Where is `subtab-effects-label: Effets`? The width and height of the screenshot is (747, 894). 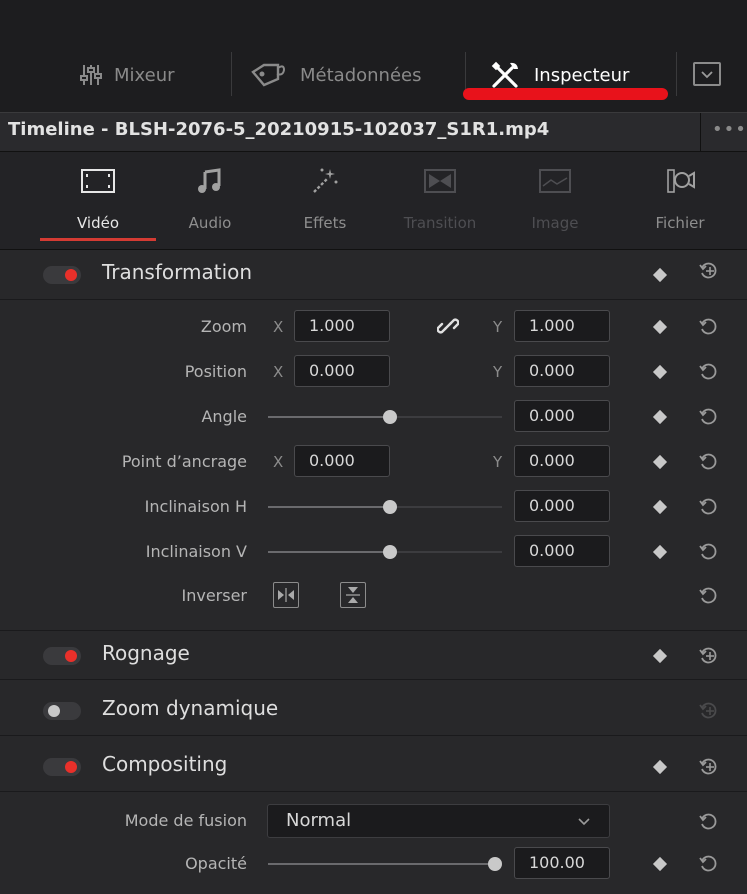
subtab-effects-label: Effets is located at coordinates (325, 223).